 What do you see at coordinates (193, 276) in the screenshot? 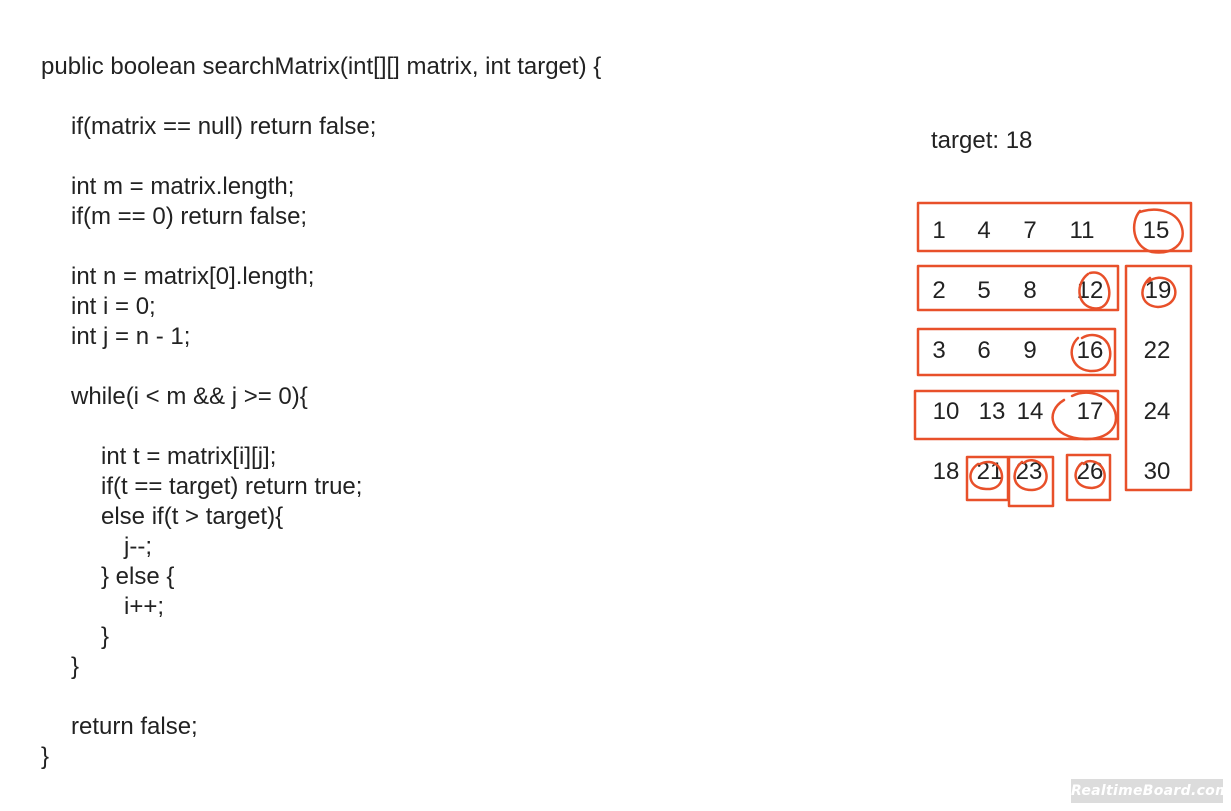
I see `code-line: int n = matrix[0].length;` at bounding box center [193, 276].